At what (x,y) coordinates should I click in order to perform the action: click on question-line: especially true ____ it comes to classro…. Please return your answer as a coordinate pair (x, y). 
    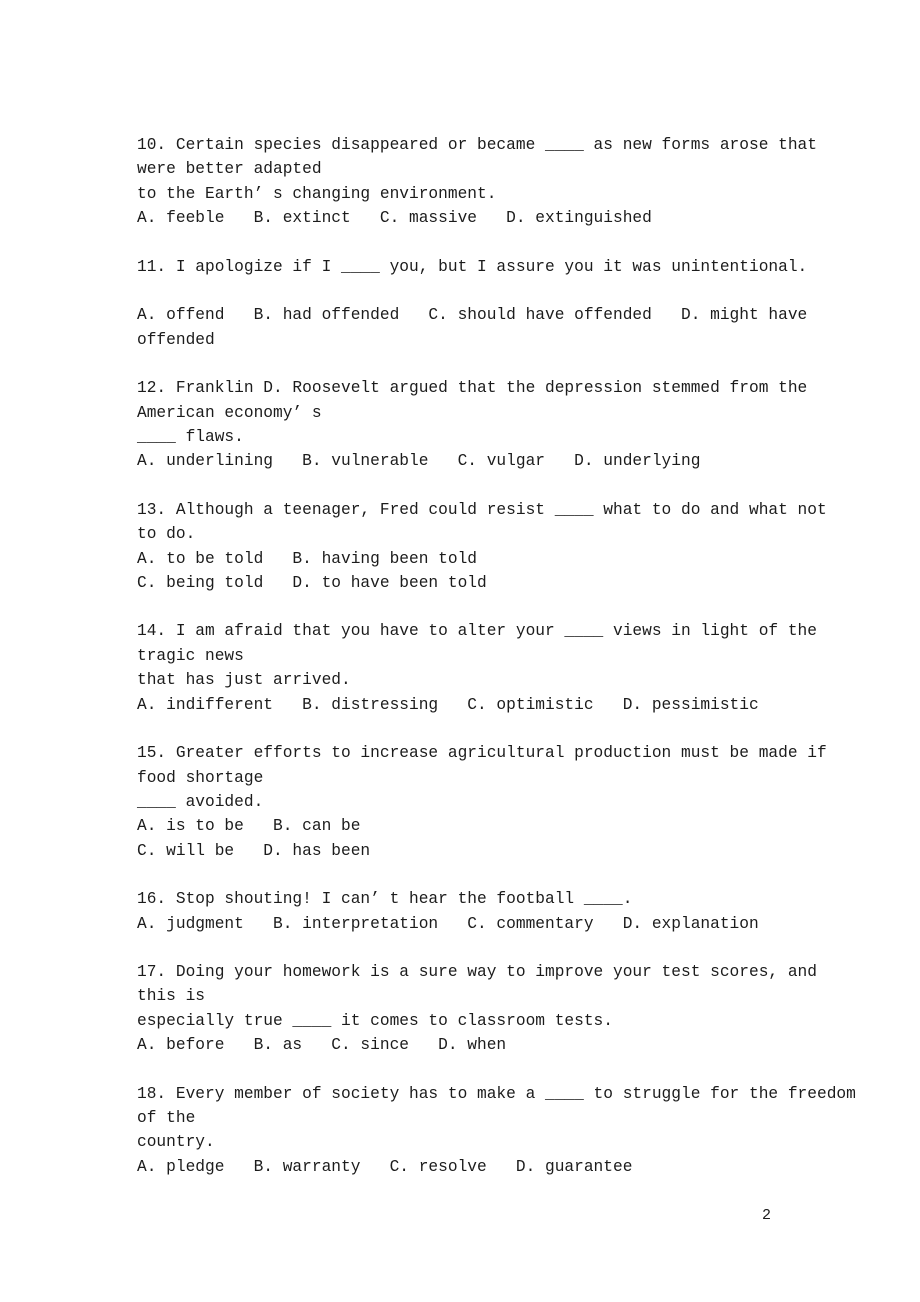
    Looking at the image, I should click on (375, 1020).